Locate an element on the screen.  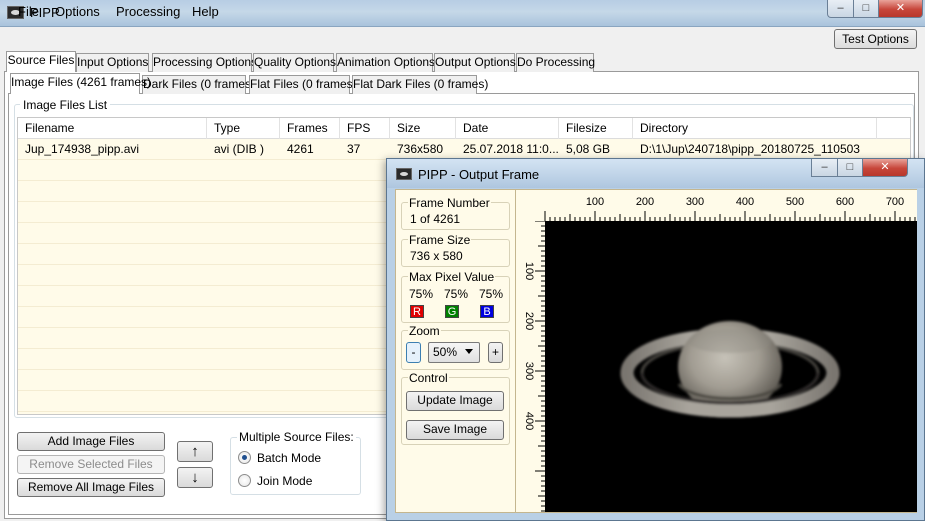
tab-output-options: Output Options is located at coordinates (475, 62).